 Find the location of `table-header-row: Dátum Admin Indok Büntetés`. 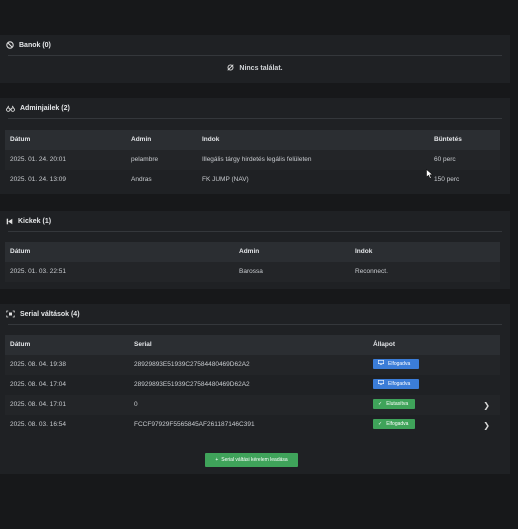

table-header-row: Dátum Admin Indok Büntetés is located at coordinates (252, 140).